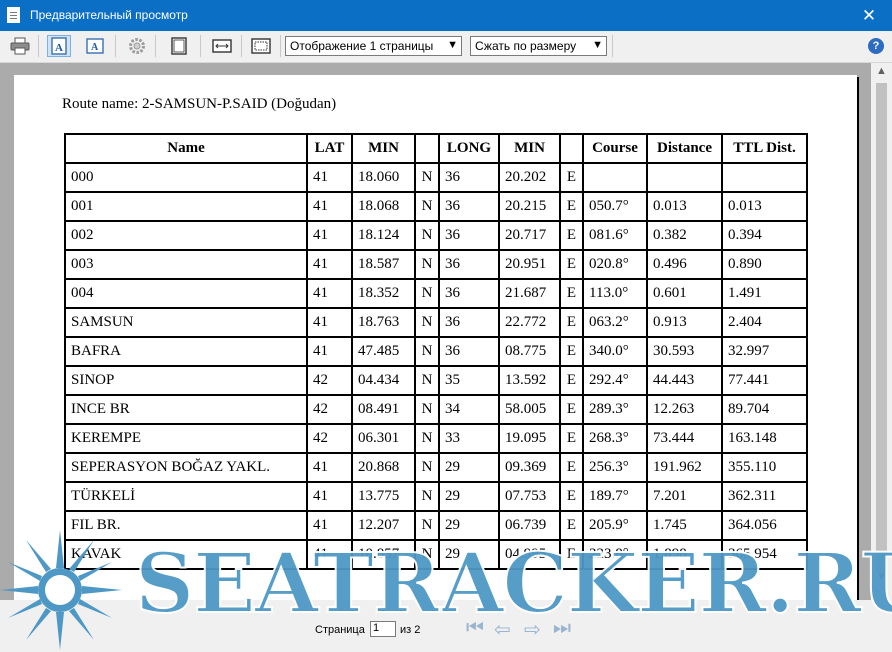 Image resolution: width=892 pixels, height=652 pixels. What do you see at coordinates (469, 148) in the screenshot?
I see `column-header: LONG` at bounding box center [469, 148].